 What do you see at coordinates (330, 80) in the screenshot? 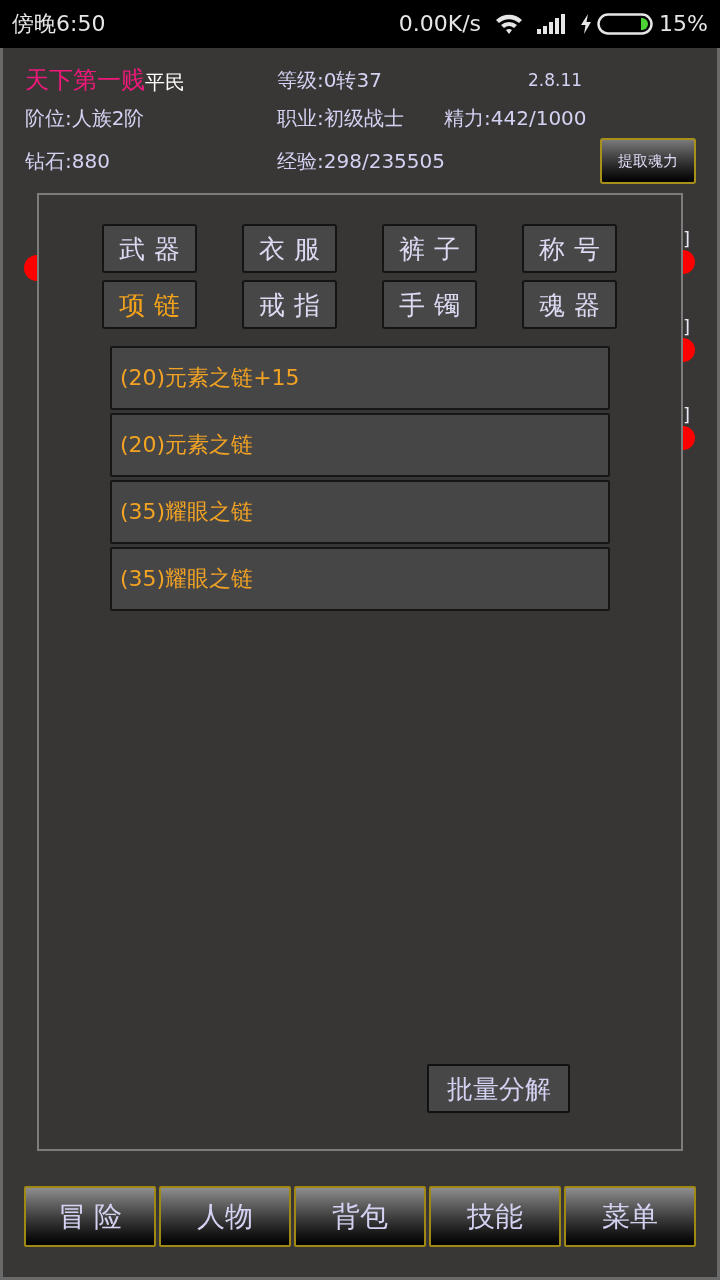
I see `level-text: 等级:0转37` at bounding box center [330, 80].